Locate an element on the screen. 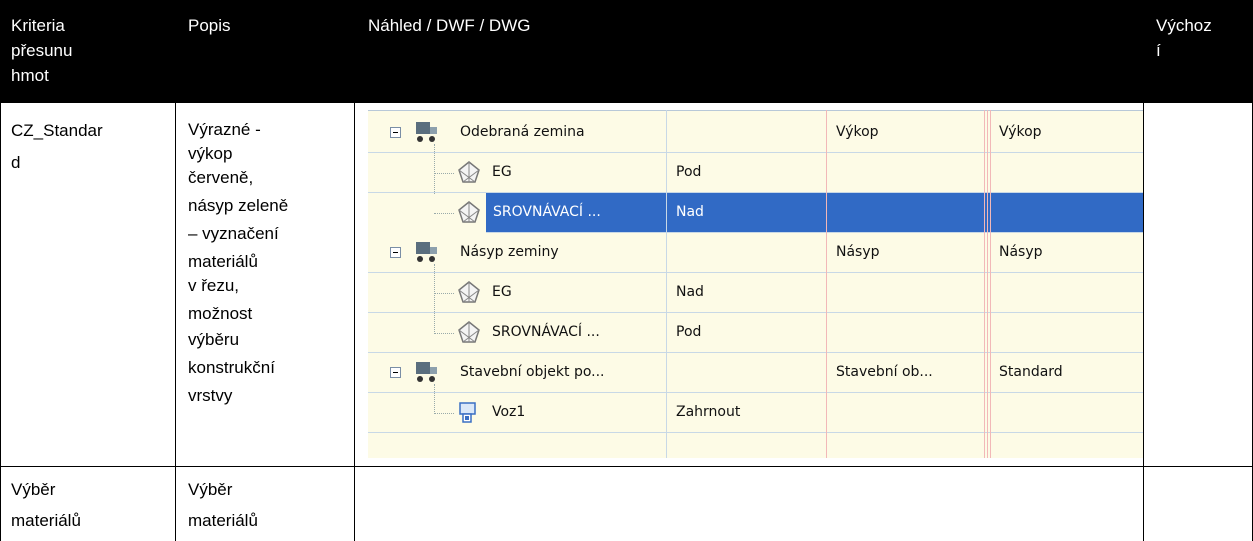 The height and width of the screenshot is (541, 1253). row-criteria: CZ_Standar d is located at coordinates (57, 146).